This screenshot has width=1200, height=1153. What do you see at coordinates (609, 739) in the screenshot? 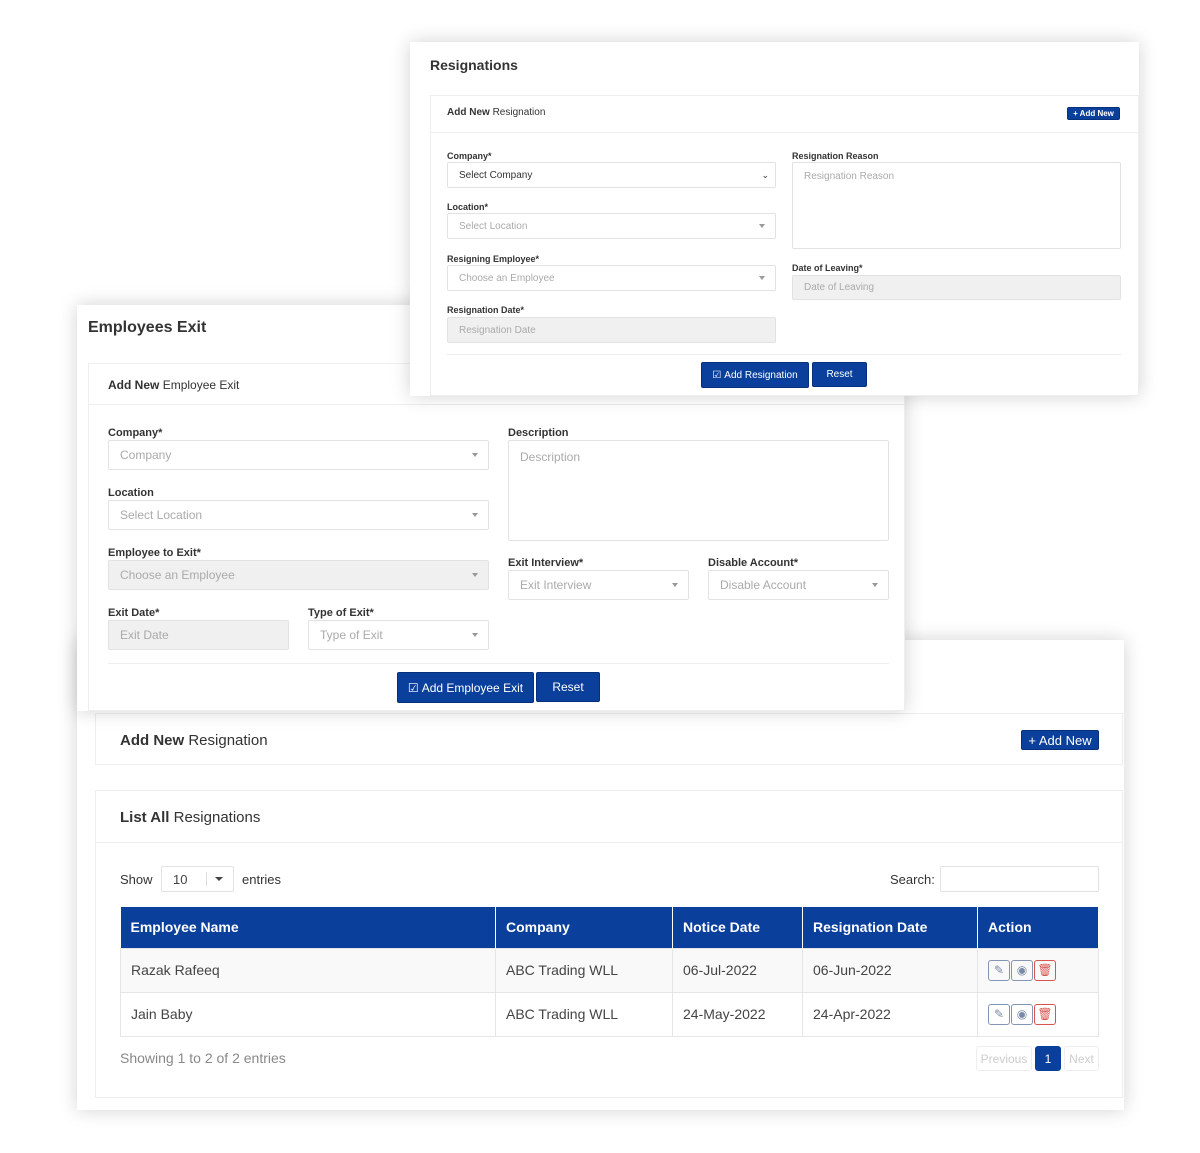
I see `add-new-panel: Add New Resignation + Add New` at bounding box center [609, 739].